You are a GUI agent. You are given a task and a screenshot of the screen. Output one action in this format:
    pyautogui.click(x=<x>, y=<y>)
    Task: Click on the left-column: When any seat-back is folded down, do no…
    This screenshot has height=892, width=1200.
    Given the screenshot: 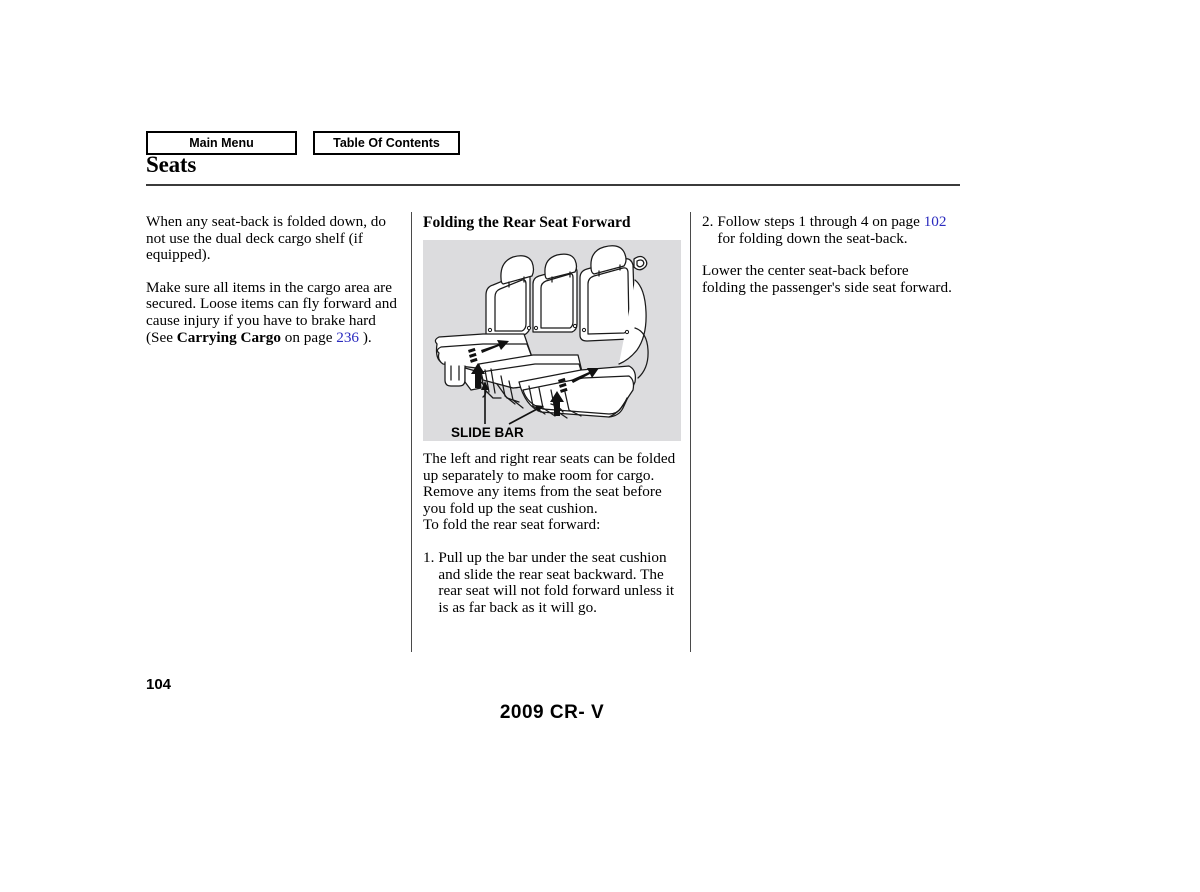 What is the action you would take?
    pyautogui.click(x=274, y=279)
    